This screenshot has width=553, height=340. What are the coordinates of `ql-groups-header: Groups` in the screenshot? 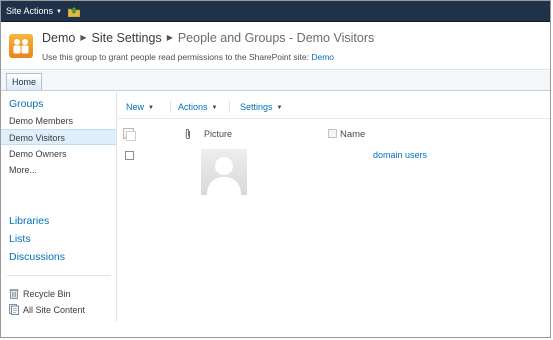 It's located at (26, 104).